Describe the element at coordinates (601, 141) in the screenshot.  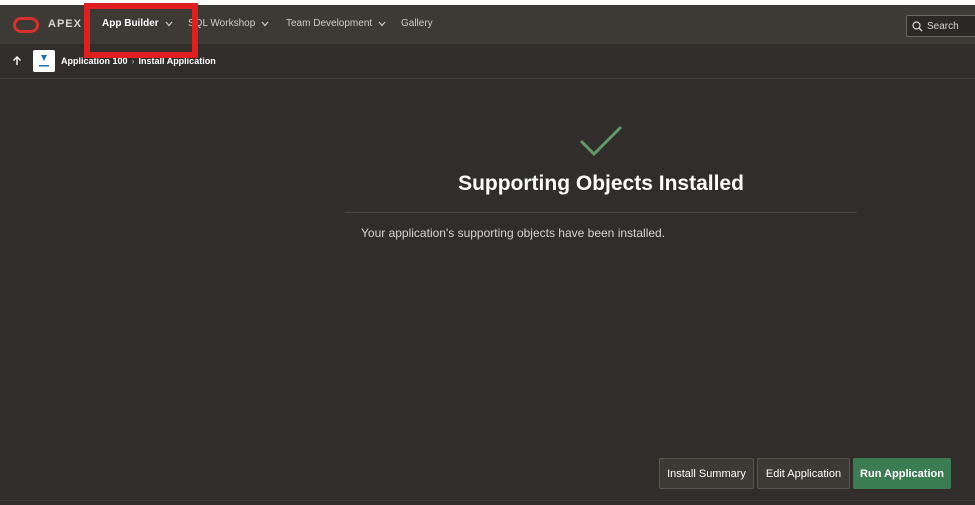
I see `checkmark-icon` at that location.